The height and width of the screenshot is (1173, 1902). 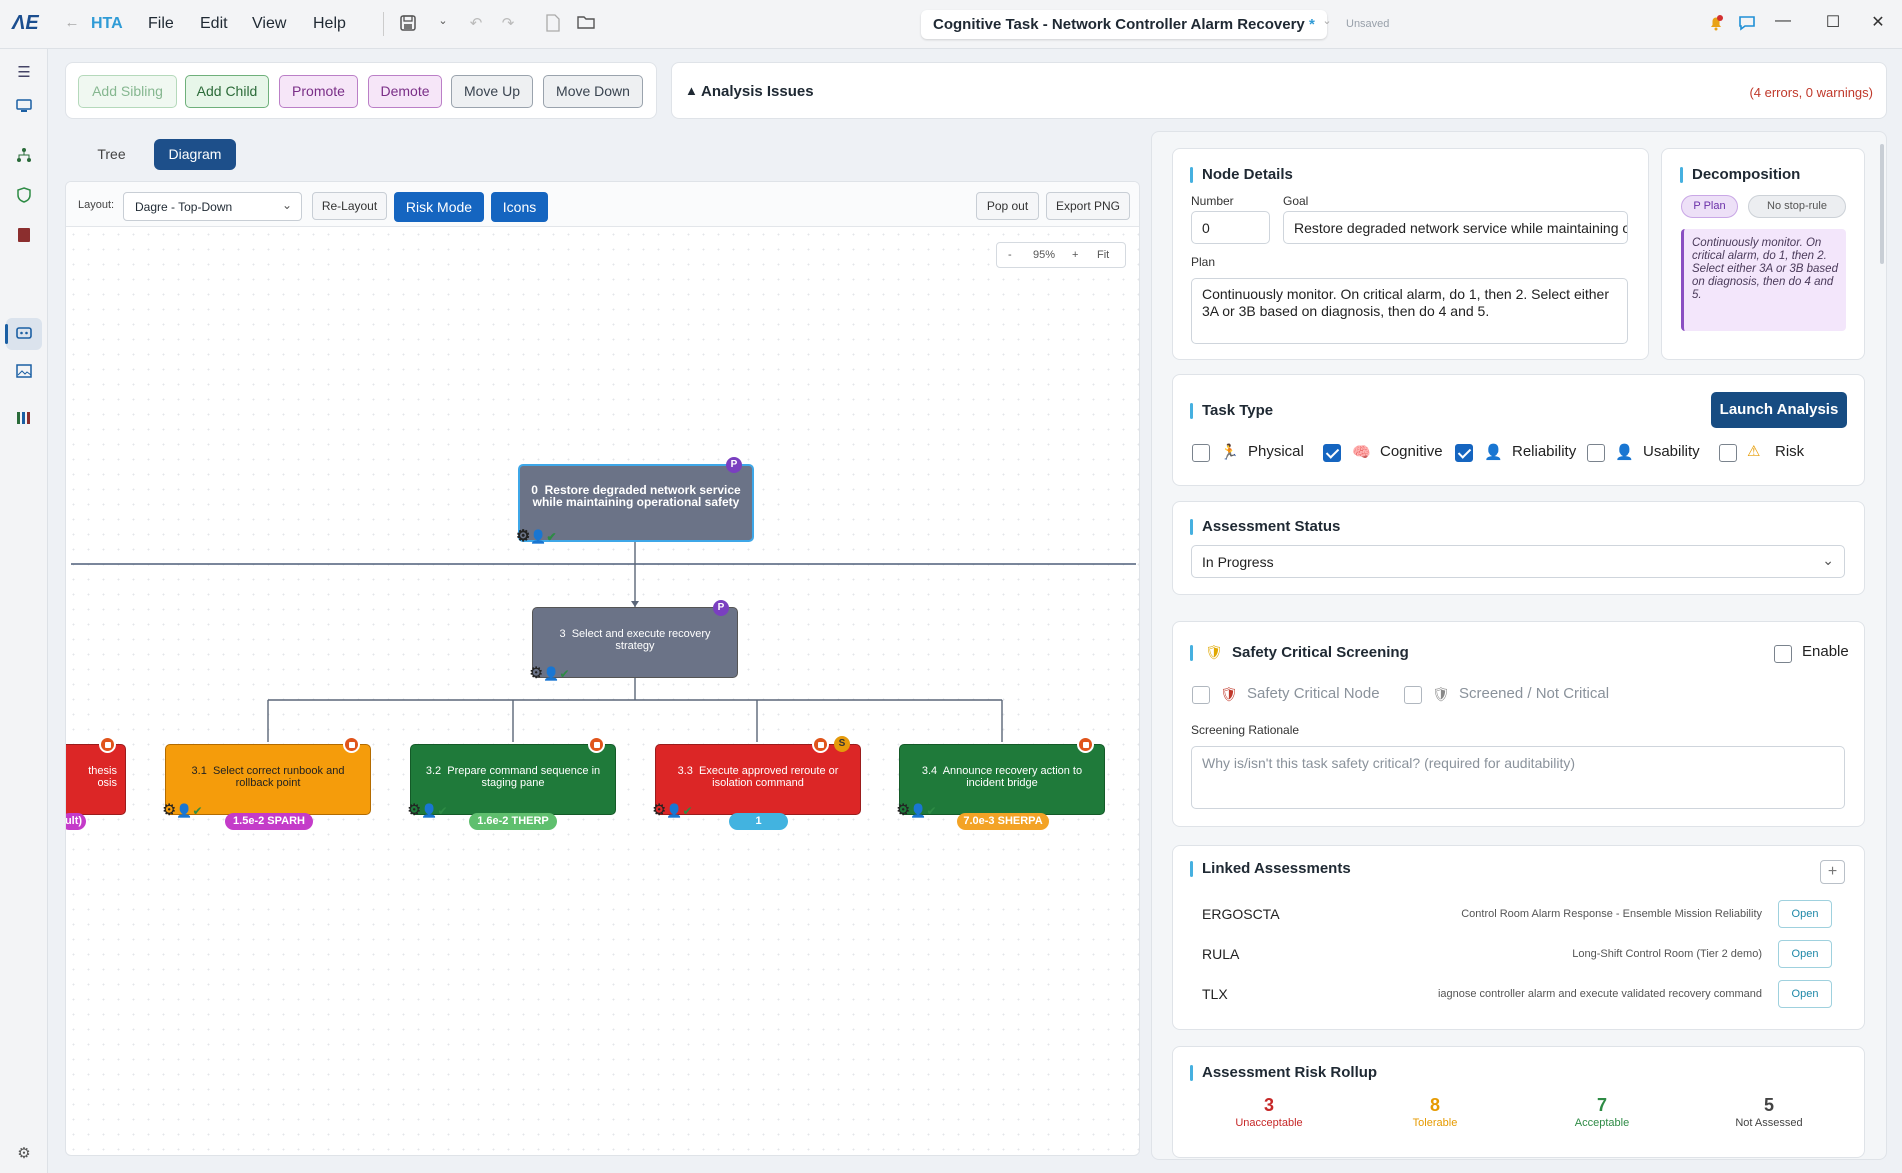 I want to click on minimize-icon: —, so click(x=1783, y=24).